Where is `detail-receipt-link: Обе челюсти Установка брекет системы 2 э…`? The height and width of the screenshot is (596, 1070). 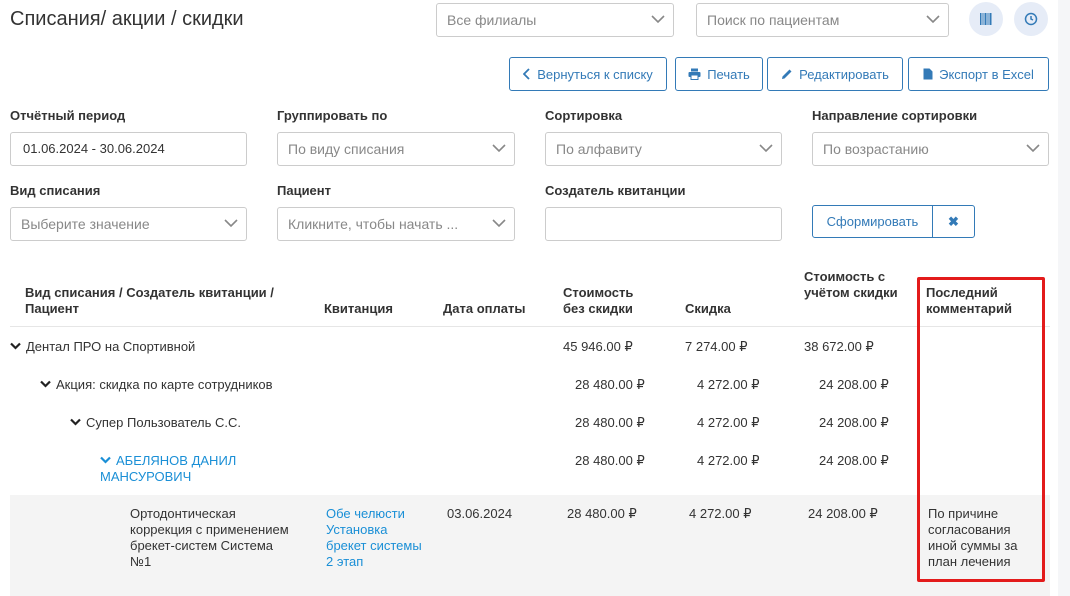 detail-receipt-link: Обе челюсти Установка брекет системы 2 э… is located at coordinates (376, 538).